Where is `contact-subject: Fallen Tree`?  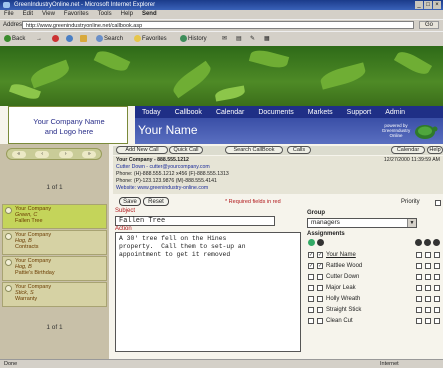
contact-subject: Fallen Tree is located at coordinates (29, 221).